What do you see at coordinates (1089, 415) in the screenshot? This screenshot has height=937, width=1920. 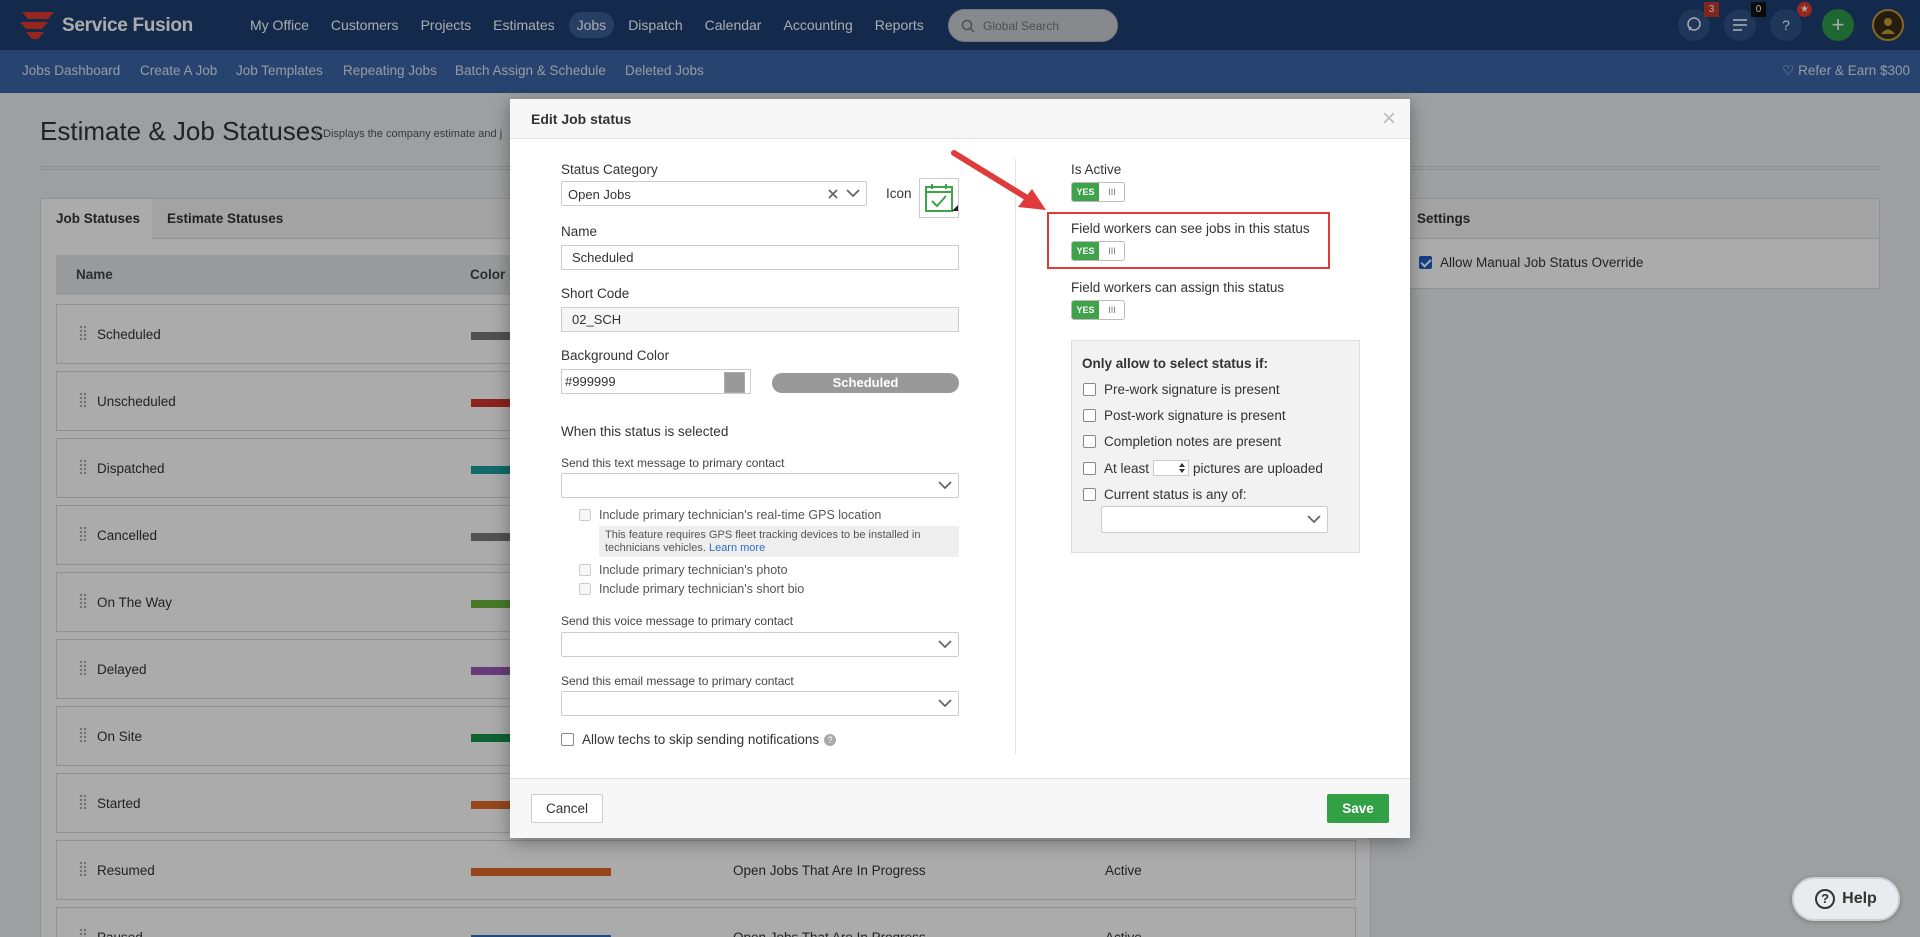 I see `cond-postwork-checkbox` at bounding box center [1089, 415].